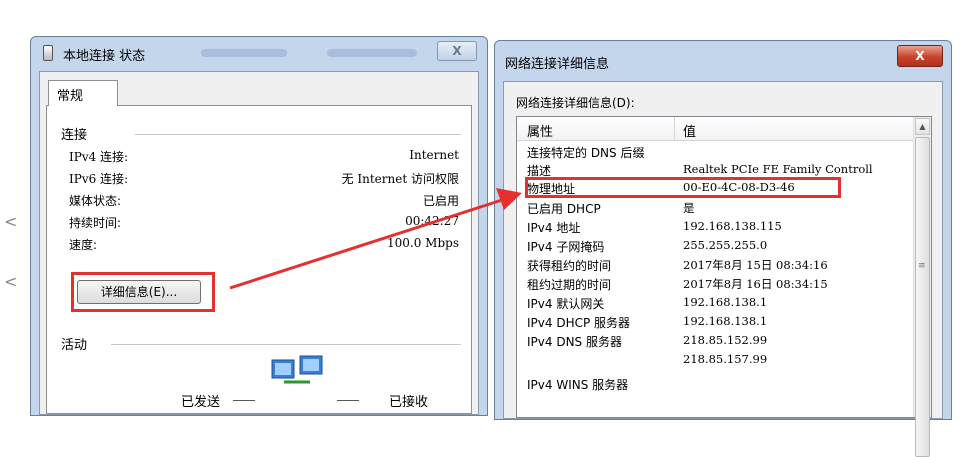  What do you see at coordinates (715, 384) in the screenshot?
I see `list-item: IPv4 WINS 服务器` at bounding box center [715, 384].